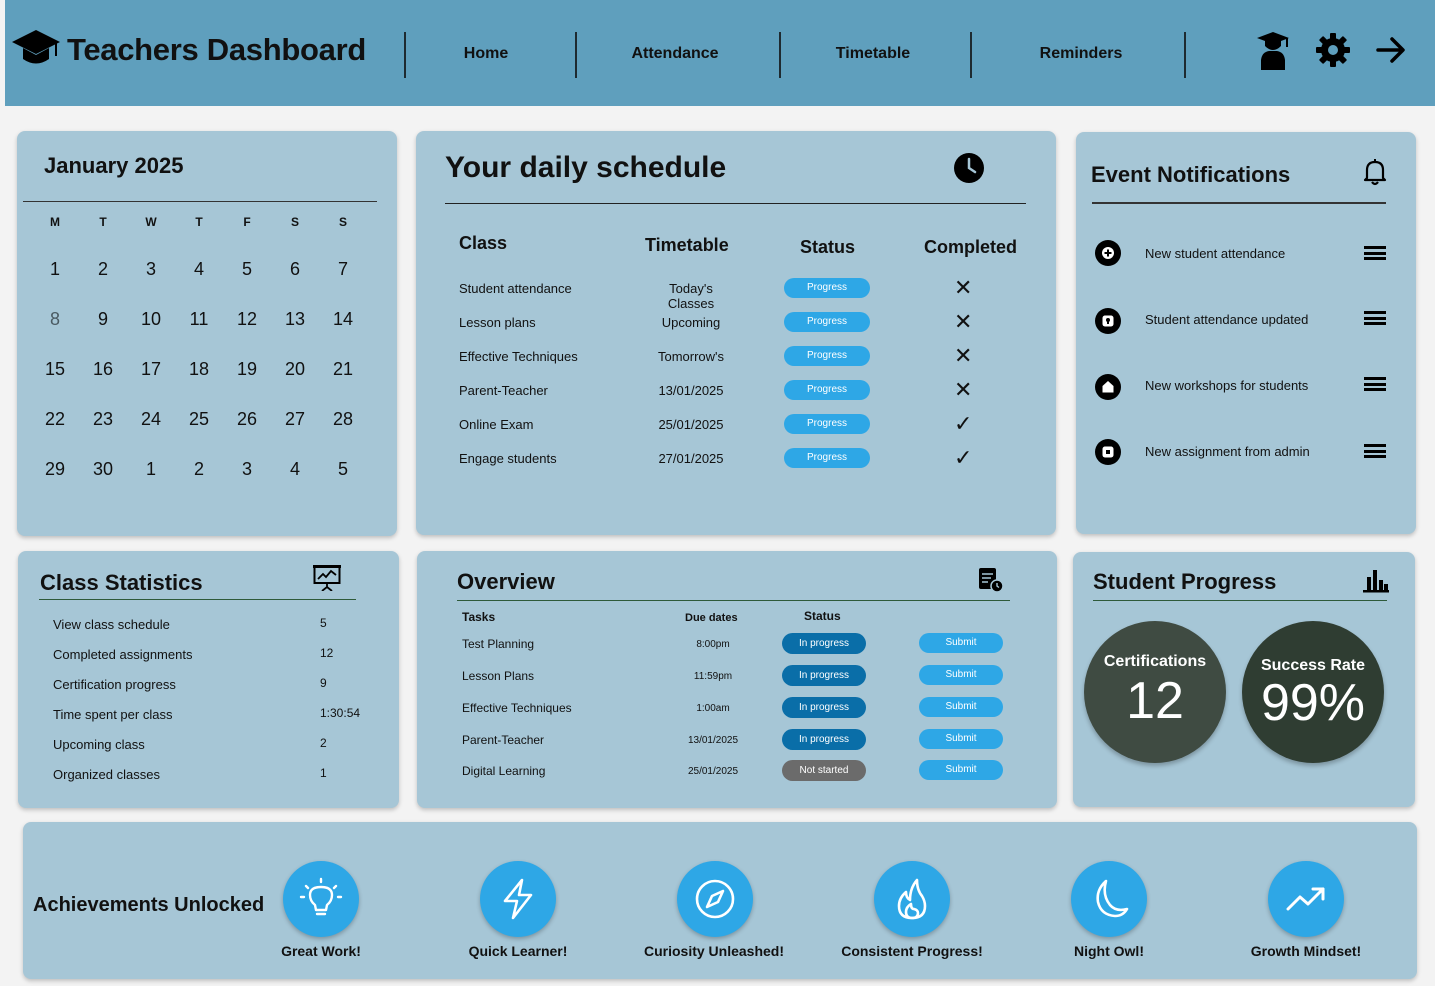 This screenshot has width=1435, height=986. Describe the element at coordinates (1226, 385) in the screenshot. I see `notification-text: New workshops for students` at that location.